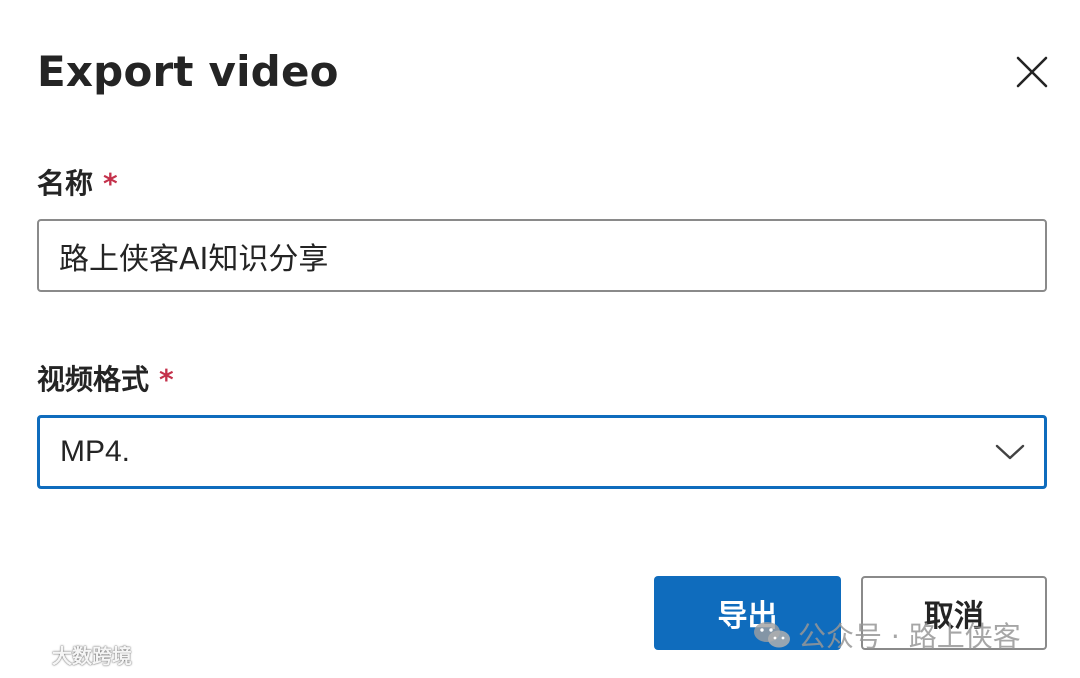  Describe the element at coordinates (542, 255) in the screenshot. I see `name-input` at that location.